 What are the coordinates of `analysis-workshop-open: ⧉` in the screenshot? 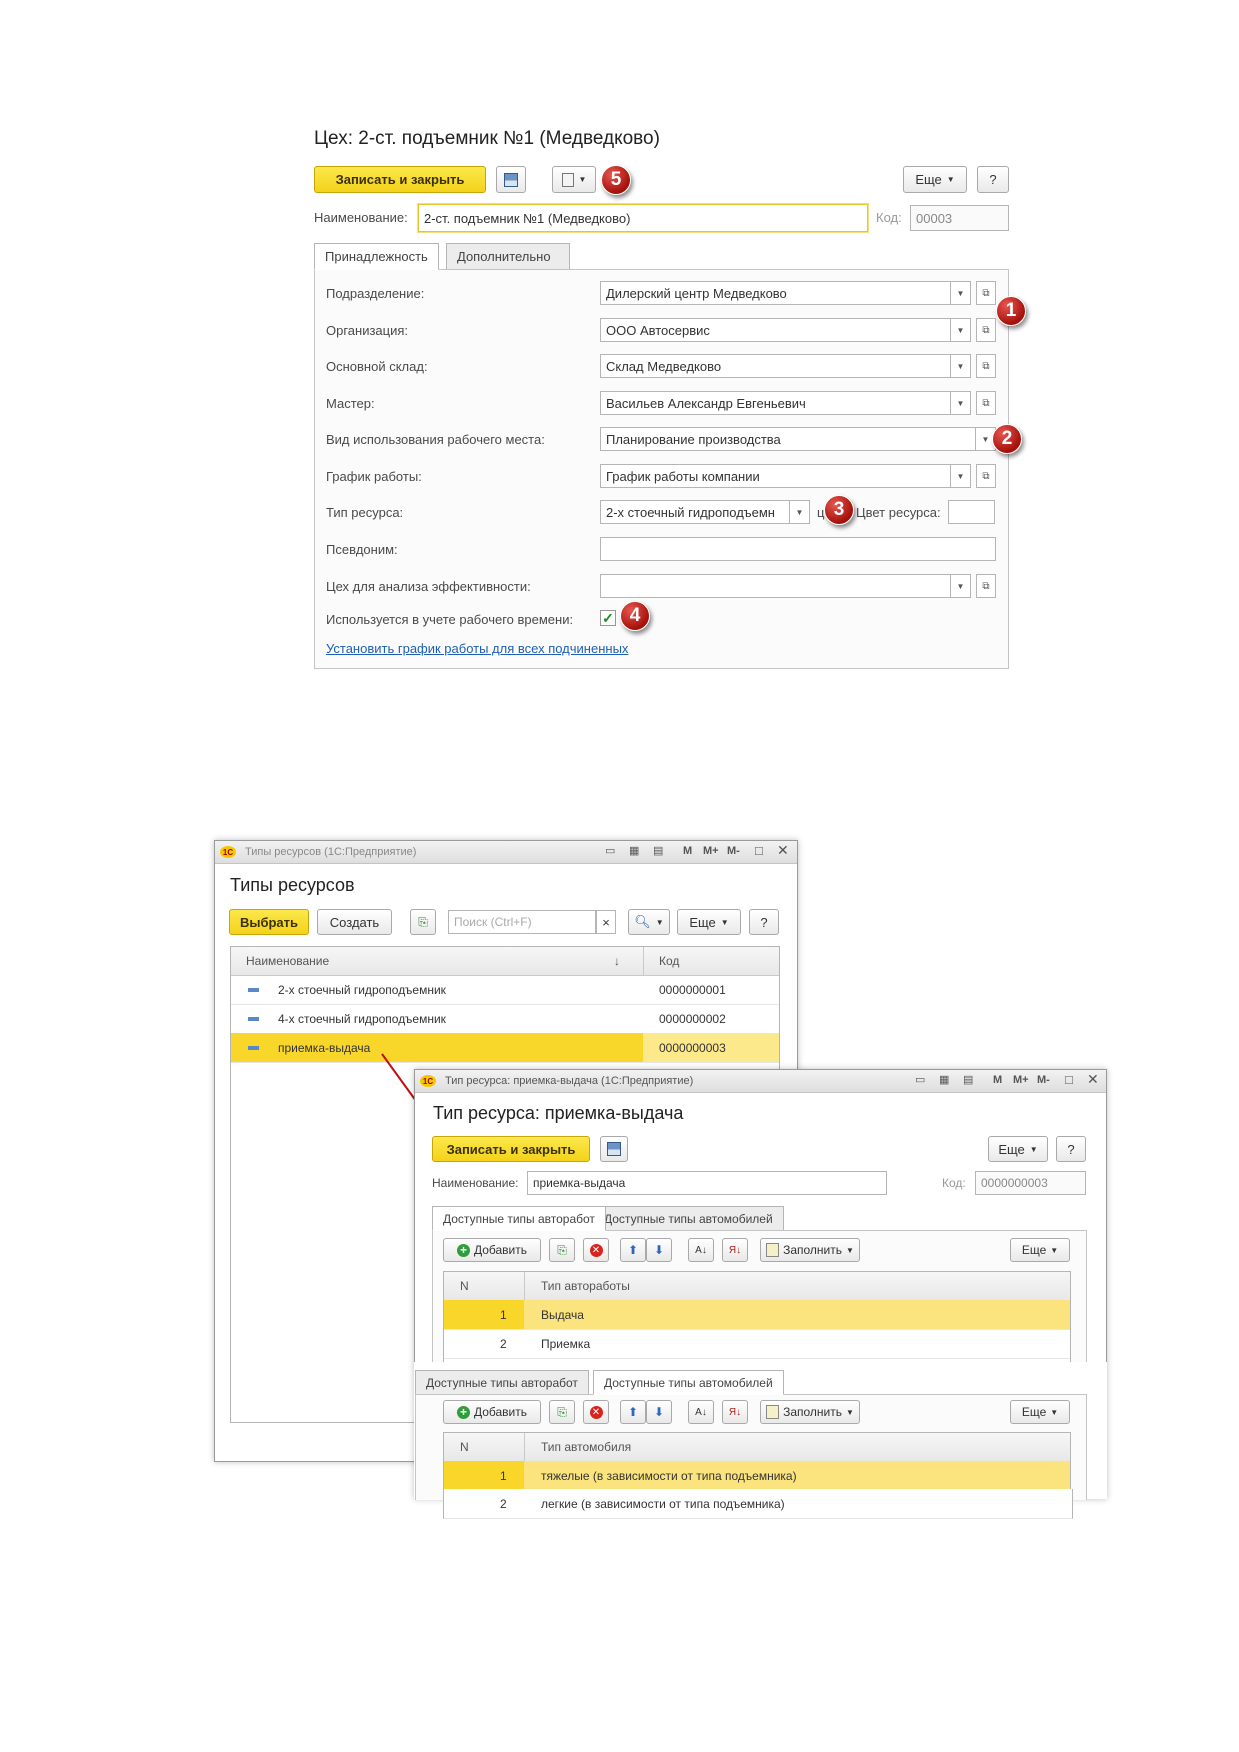 It's located at (986, 586).